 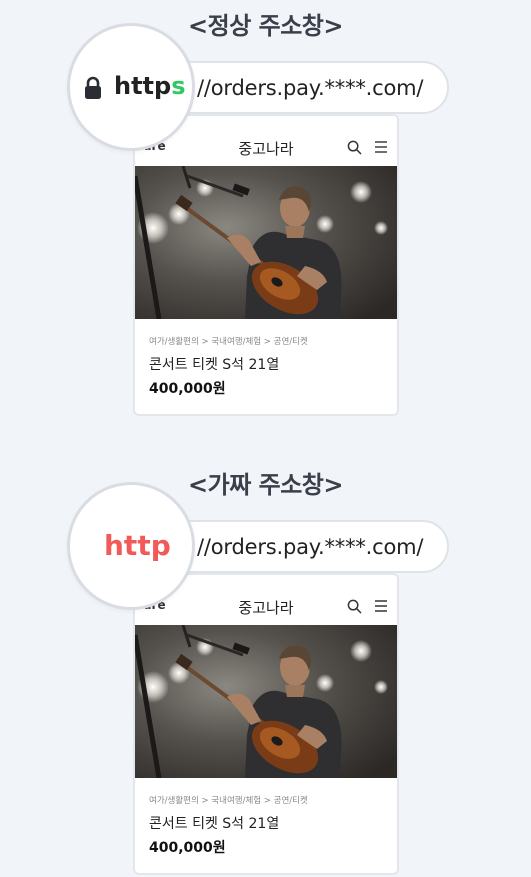 I want to click on scheme-http-part: http, so click(x=143, y=86).